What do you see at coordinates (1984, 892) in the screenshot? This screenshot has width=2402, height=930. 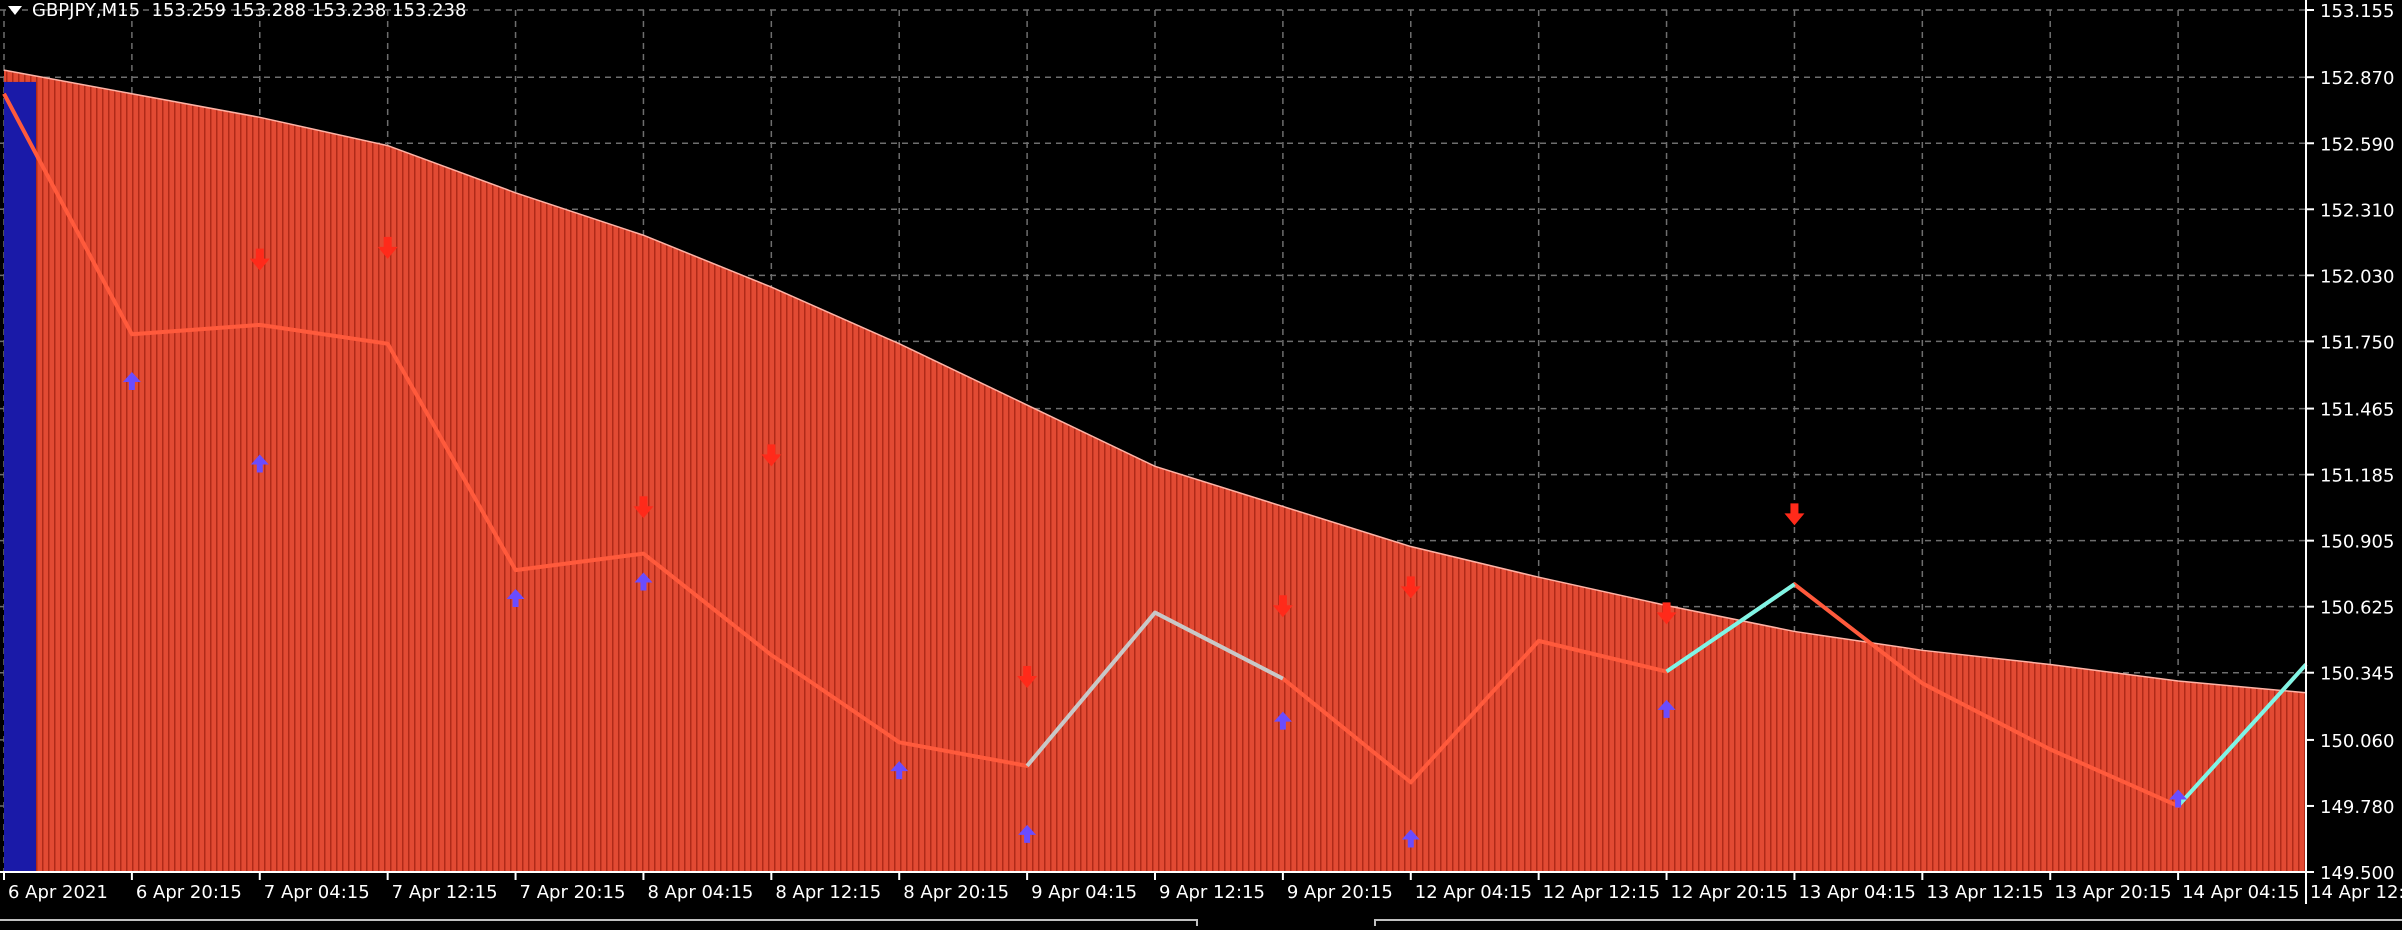 I see `time-tick-label: 13 Apr 12:15` at bounding box center [1984, 892].